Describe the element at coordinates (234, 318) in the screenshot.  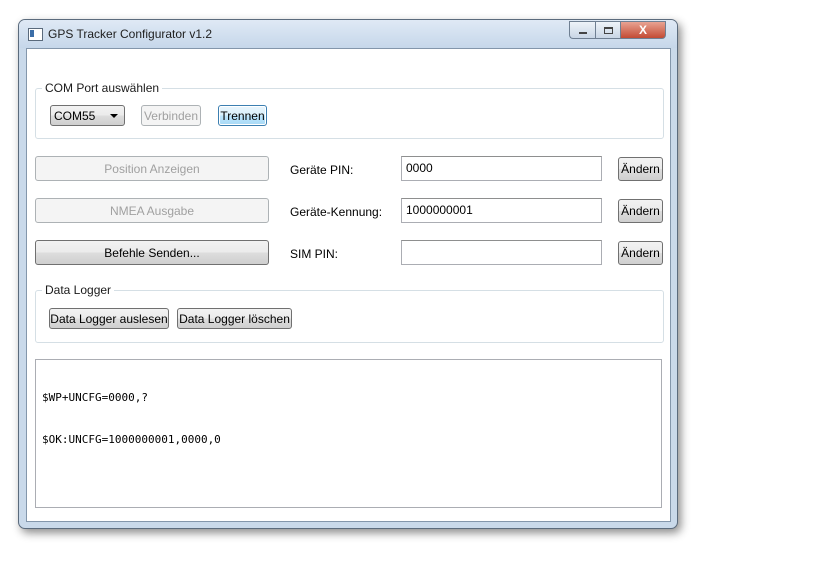
I see `delete-data-logger-button: Data Logger löschen` at that location.